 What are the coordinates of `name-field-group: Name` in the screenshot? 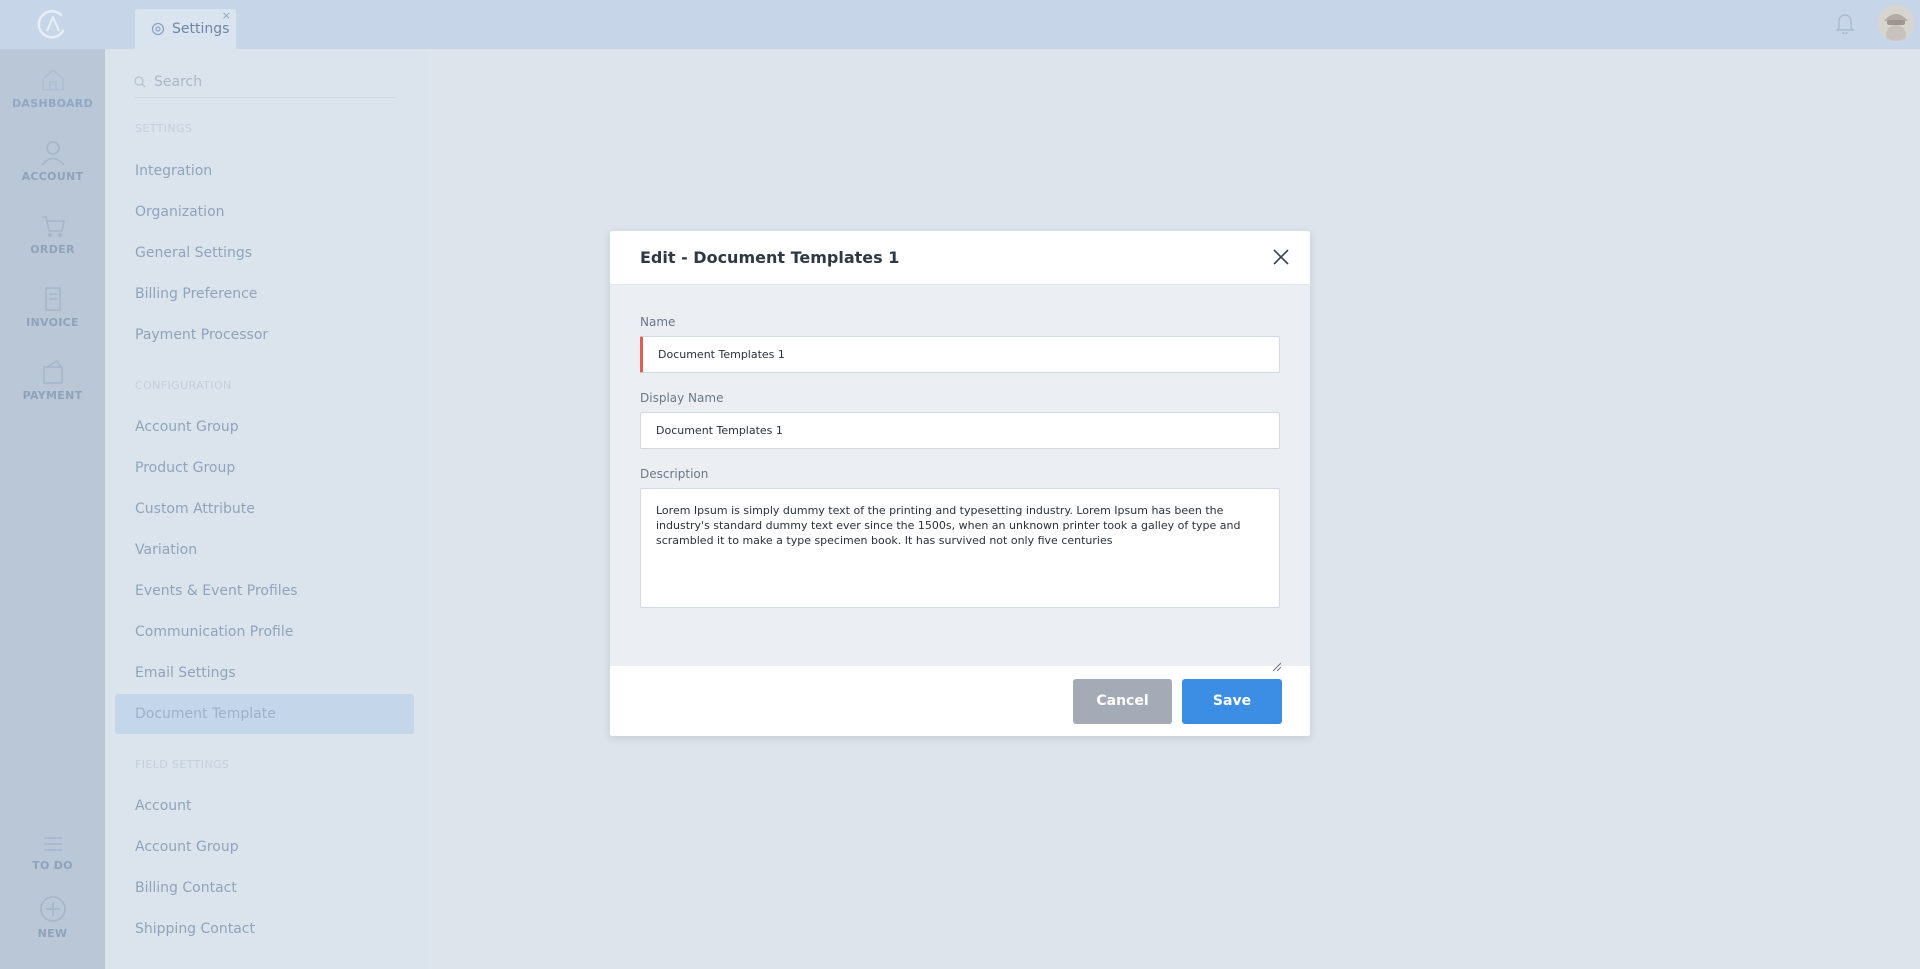 It's located at (960, 344).